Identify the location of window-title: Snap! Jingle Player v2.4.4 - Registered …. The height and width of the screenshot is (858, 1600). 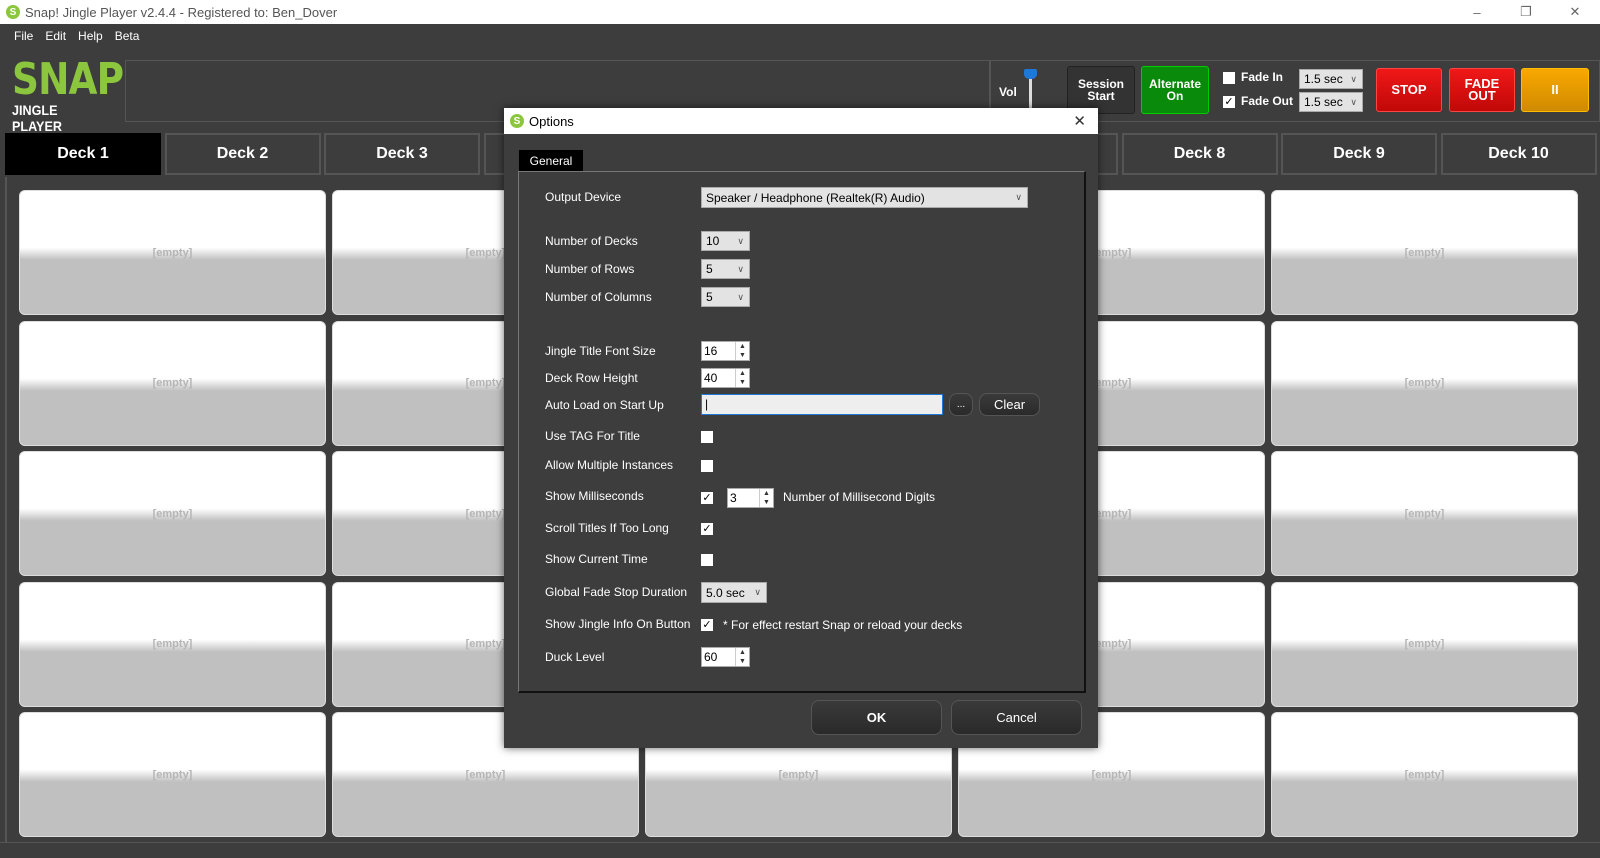
(181, 12).